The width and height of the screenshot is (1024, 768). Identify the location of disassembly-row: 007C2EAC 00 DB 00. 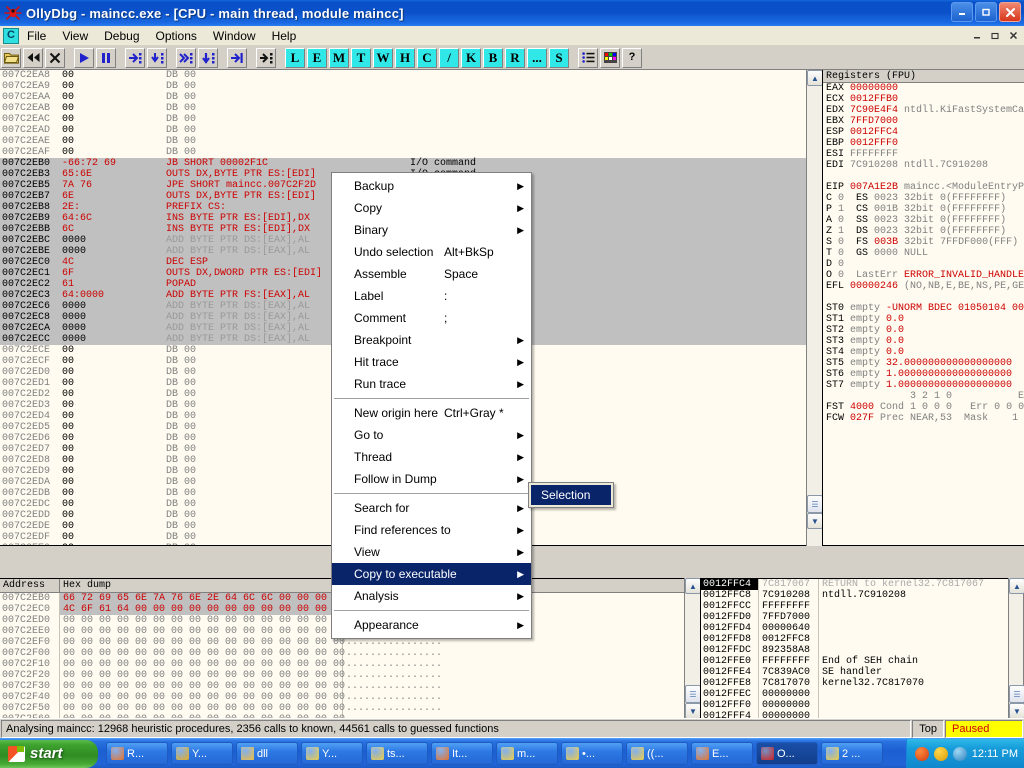
(410, 119).